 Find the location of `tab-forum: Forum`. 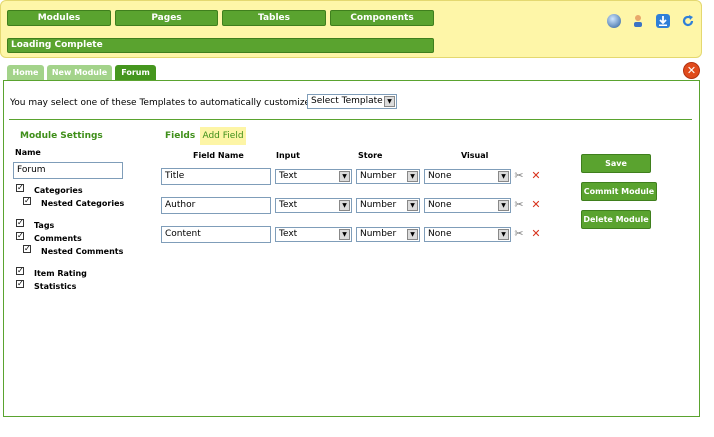

tab-forum: Forum is located at coordinates (135, 73).